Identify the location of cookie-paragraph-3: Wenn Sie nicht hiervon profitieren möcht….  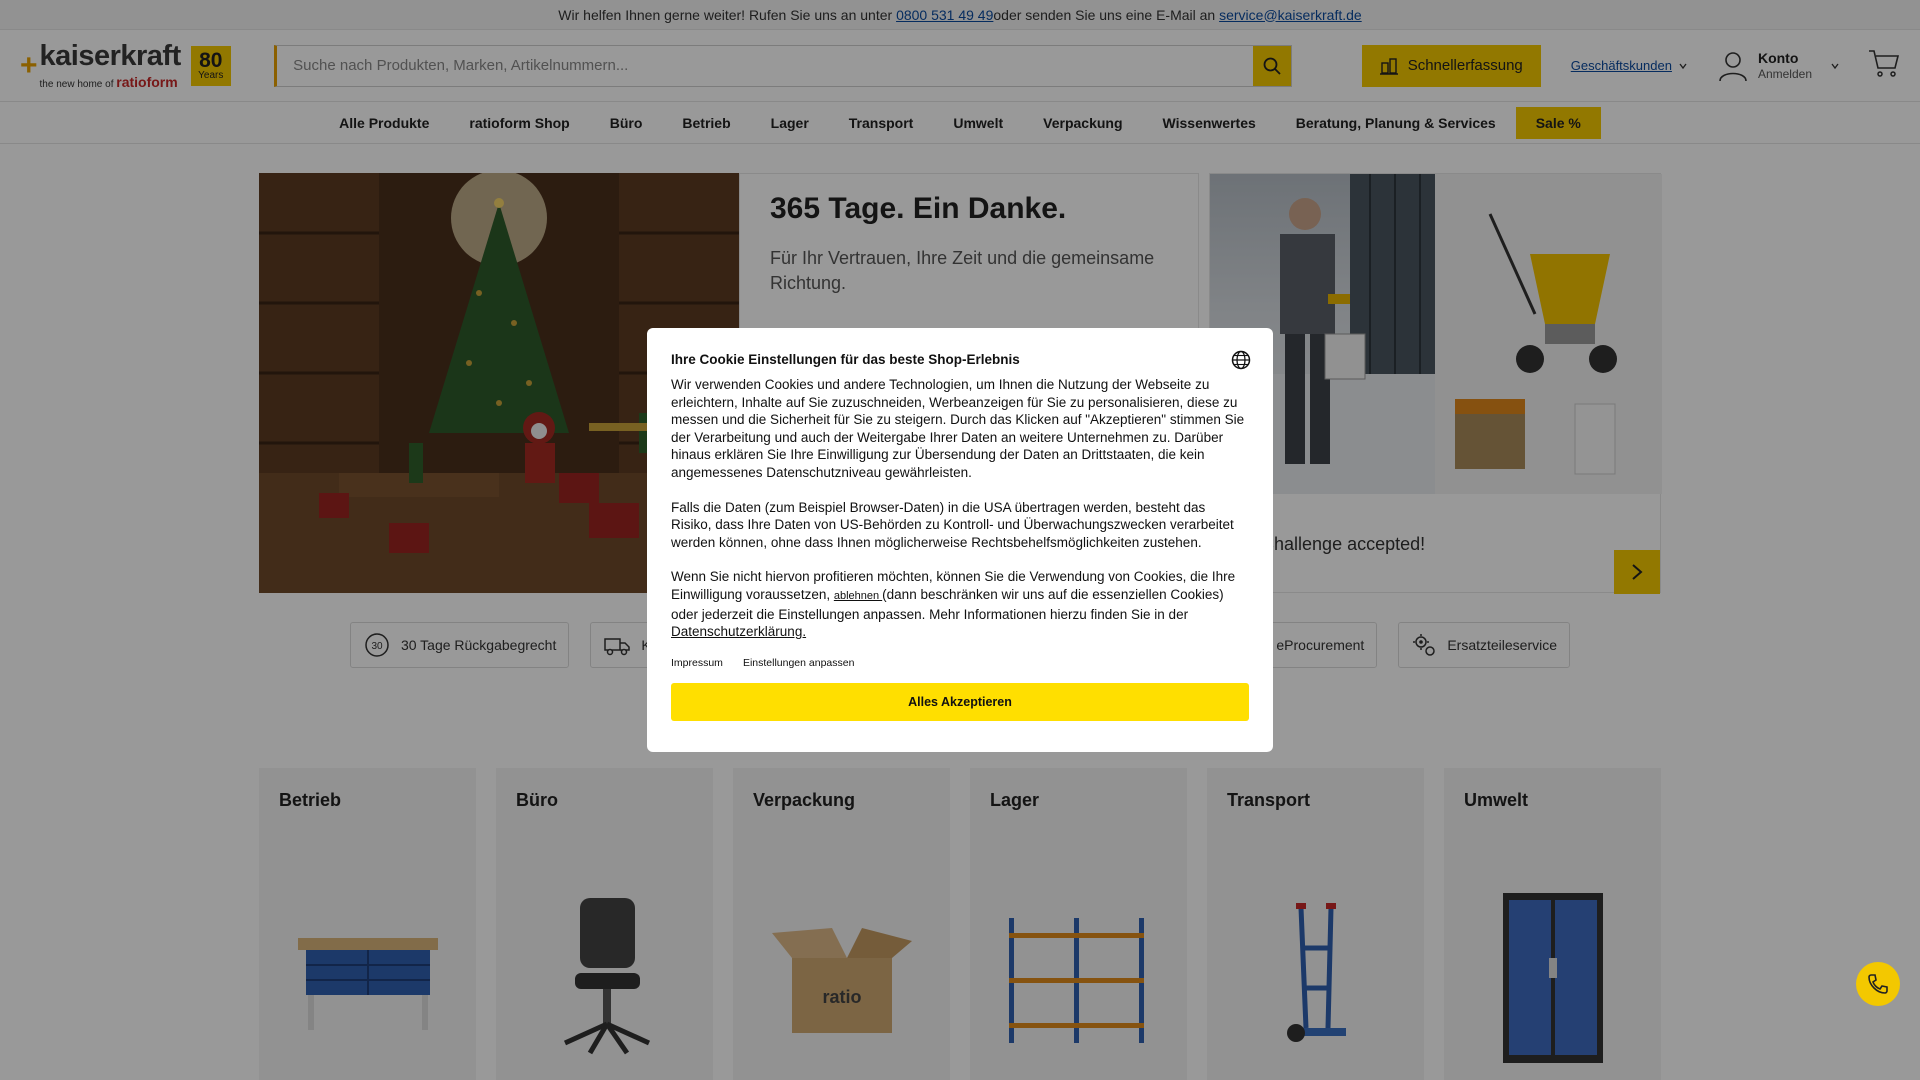
(960, 604).